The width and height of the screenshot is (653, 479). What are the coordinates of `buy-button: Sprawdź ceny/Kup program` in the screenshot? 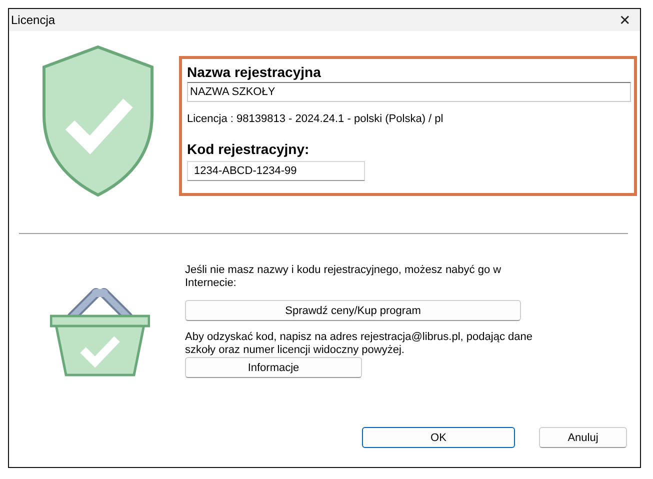 It's located at (353, 310).